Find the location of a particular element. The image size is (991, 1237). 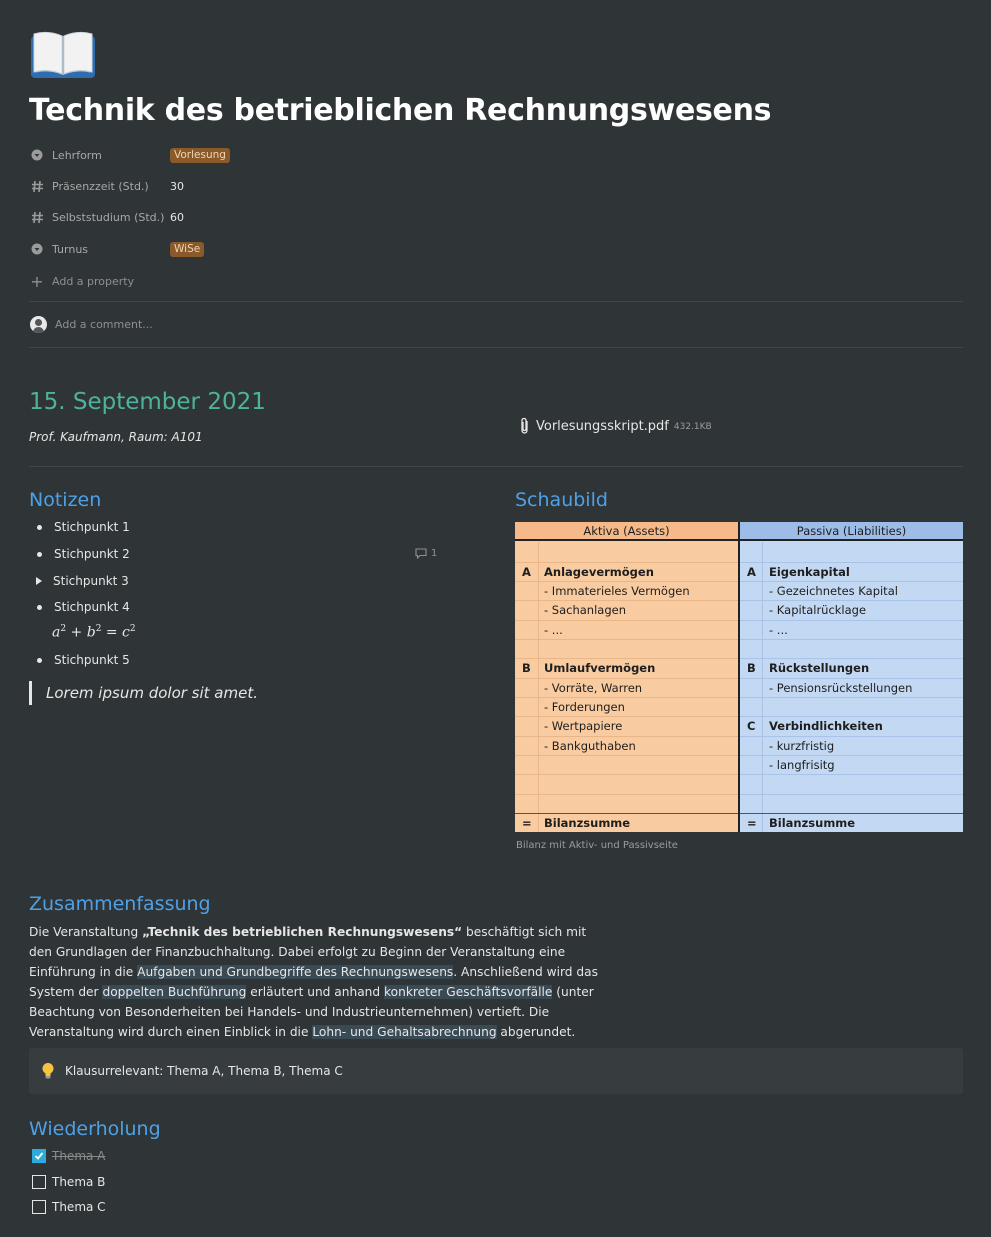

list-item-label: Stichpunkt 5 is located at coordinates (92, 660).